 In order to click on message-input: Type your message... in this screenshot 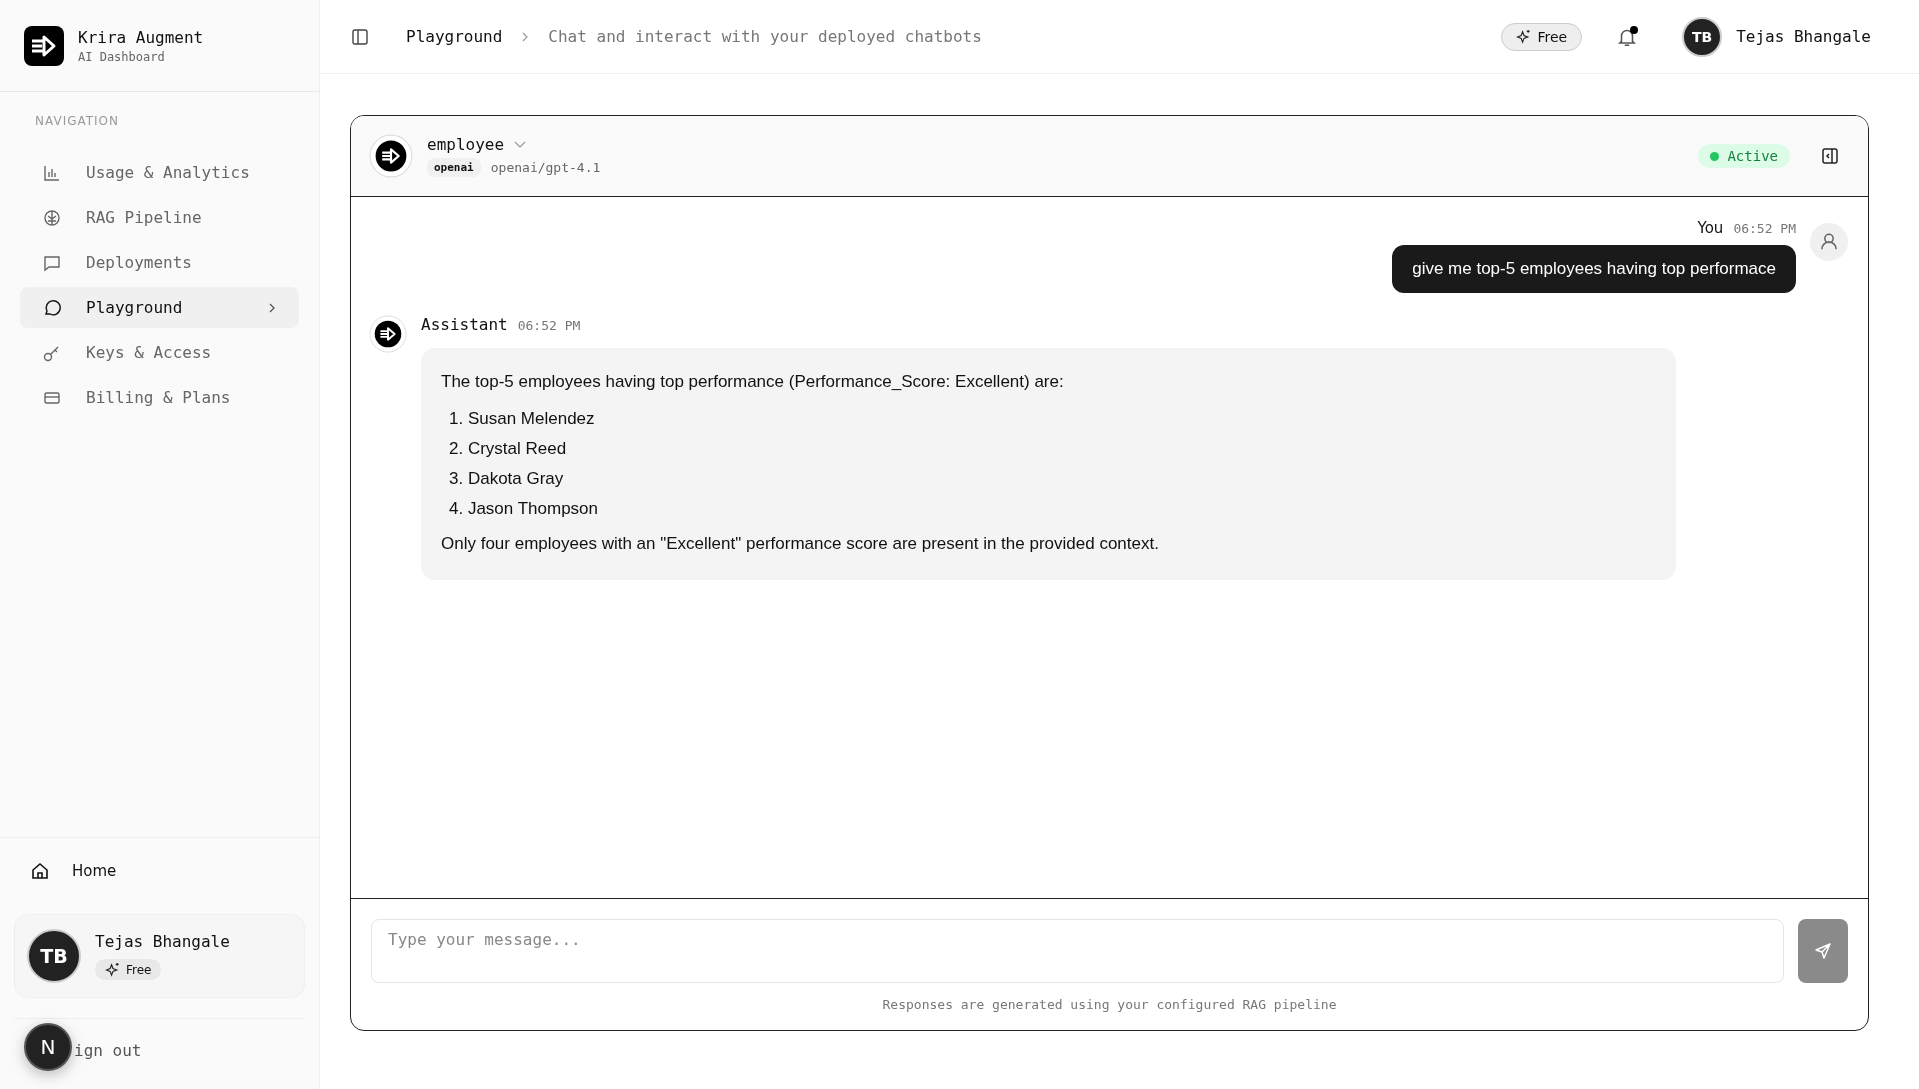, I will do `click(1077, 951)`.